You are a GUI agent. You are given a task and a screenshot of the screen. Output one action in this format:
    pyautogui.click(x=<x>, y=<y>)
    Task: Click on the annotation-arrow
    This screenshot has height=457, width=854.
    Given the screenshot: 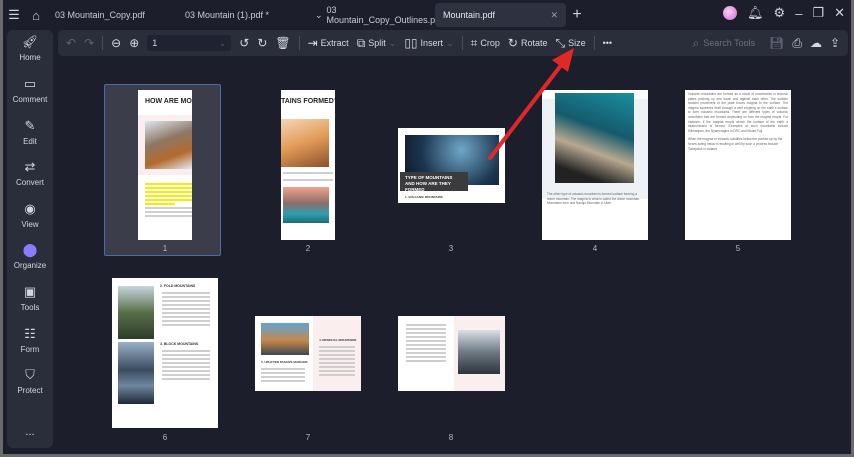 What is the action you would take?
    pyautogui.click(x=531, y=104)
    